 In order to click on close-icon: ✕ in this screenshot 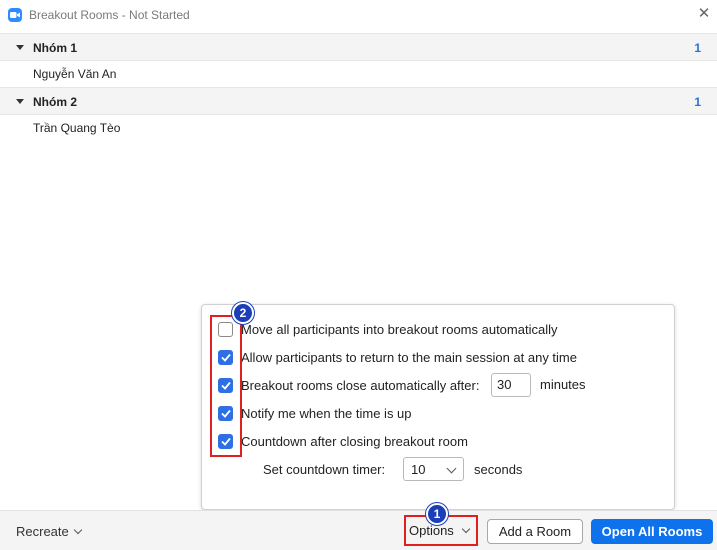, I will do `click(704, 14)`.